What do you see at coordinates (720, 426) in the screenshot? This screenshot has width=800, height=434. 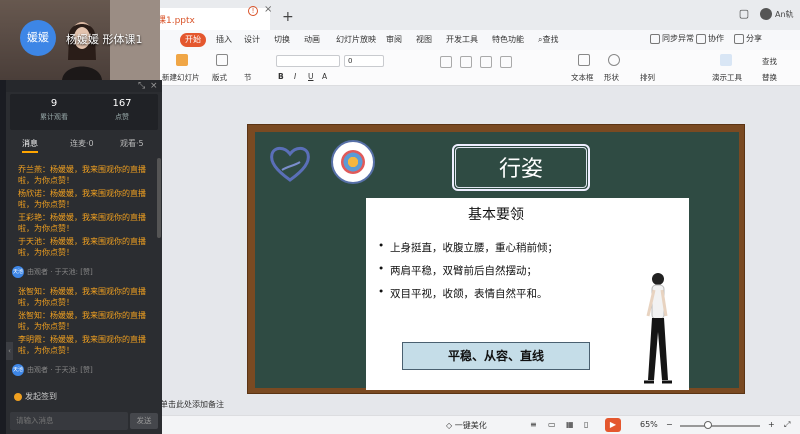 I see `zoom-slider` at bounding box center [720, 426].